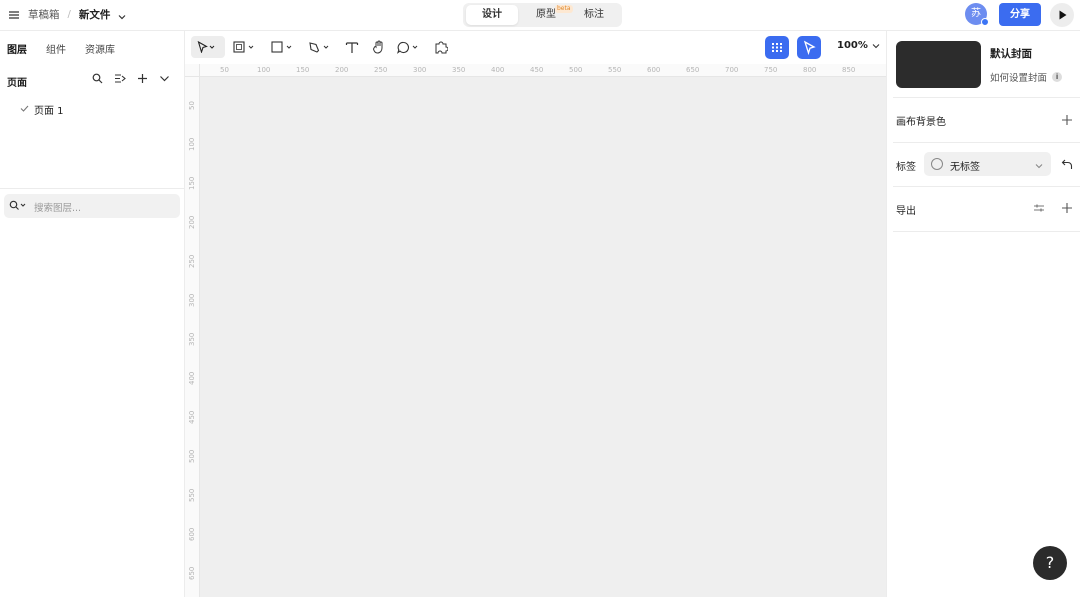 The image size is (1080, 597). What do you see at coordinates (921, 122) in the screenshot?
I see `canvas-bg-label: 画布背景色` at bounding box center [921, 122].